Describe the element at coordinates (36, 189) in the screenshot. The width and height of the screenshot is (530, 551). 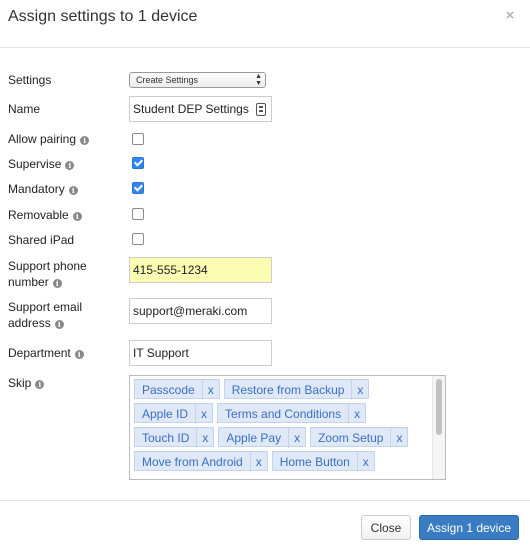
I see `mandatory-label-text: Mandatory` at that location.